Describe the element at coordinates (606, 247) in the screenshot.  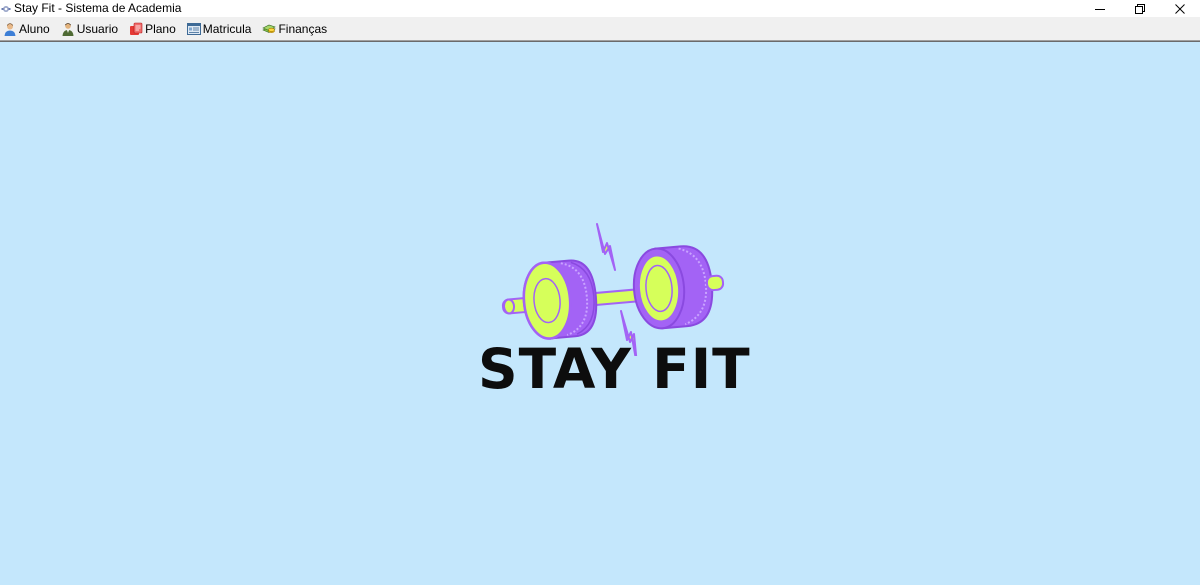
I see `lightning-icon` at that location.